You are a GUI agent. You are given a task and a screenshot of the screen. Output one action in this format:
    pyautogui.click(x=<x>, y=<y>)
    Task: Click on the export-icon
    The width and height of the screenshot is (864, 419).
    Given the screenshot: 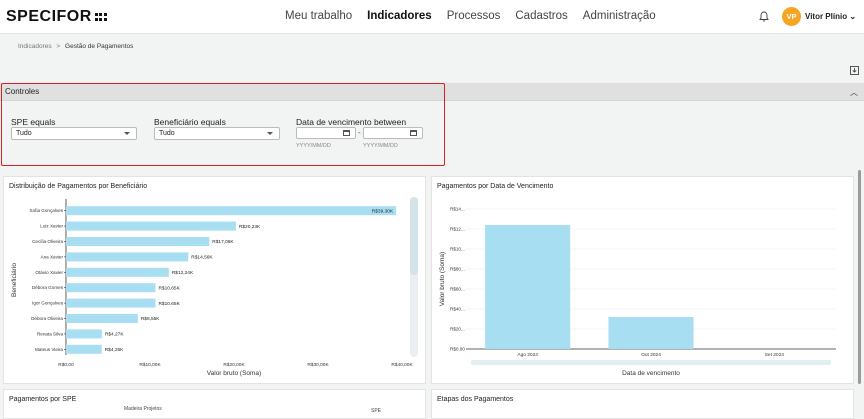 What is the action you would take?
    pyautogui.click(x=854, y=70)
    